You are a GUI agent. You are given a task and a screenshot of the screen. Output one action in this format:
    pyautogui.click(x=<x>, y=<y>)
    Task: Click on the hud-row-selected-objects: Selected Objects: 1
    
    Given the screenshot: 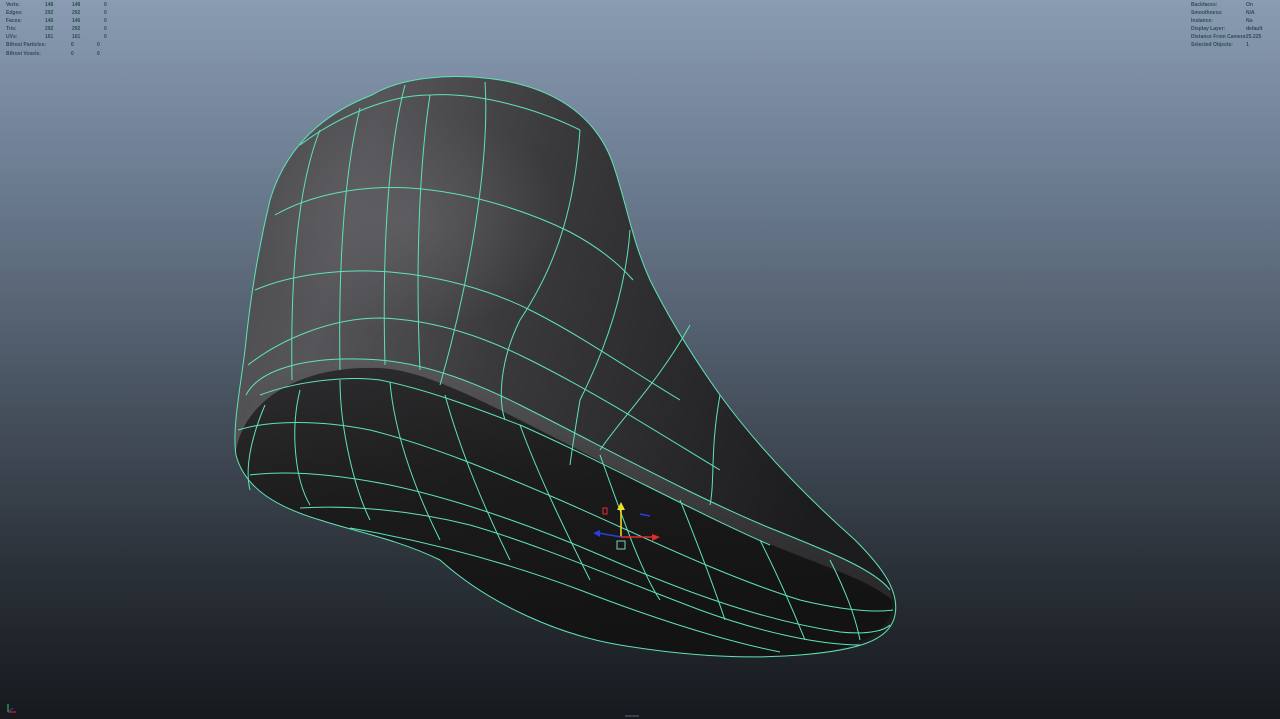 What is the action you would take?
    pyautogui.click(x=1233, y=45)
    